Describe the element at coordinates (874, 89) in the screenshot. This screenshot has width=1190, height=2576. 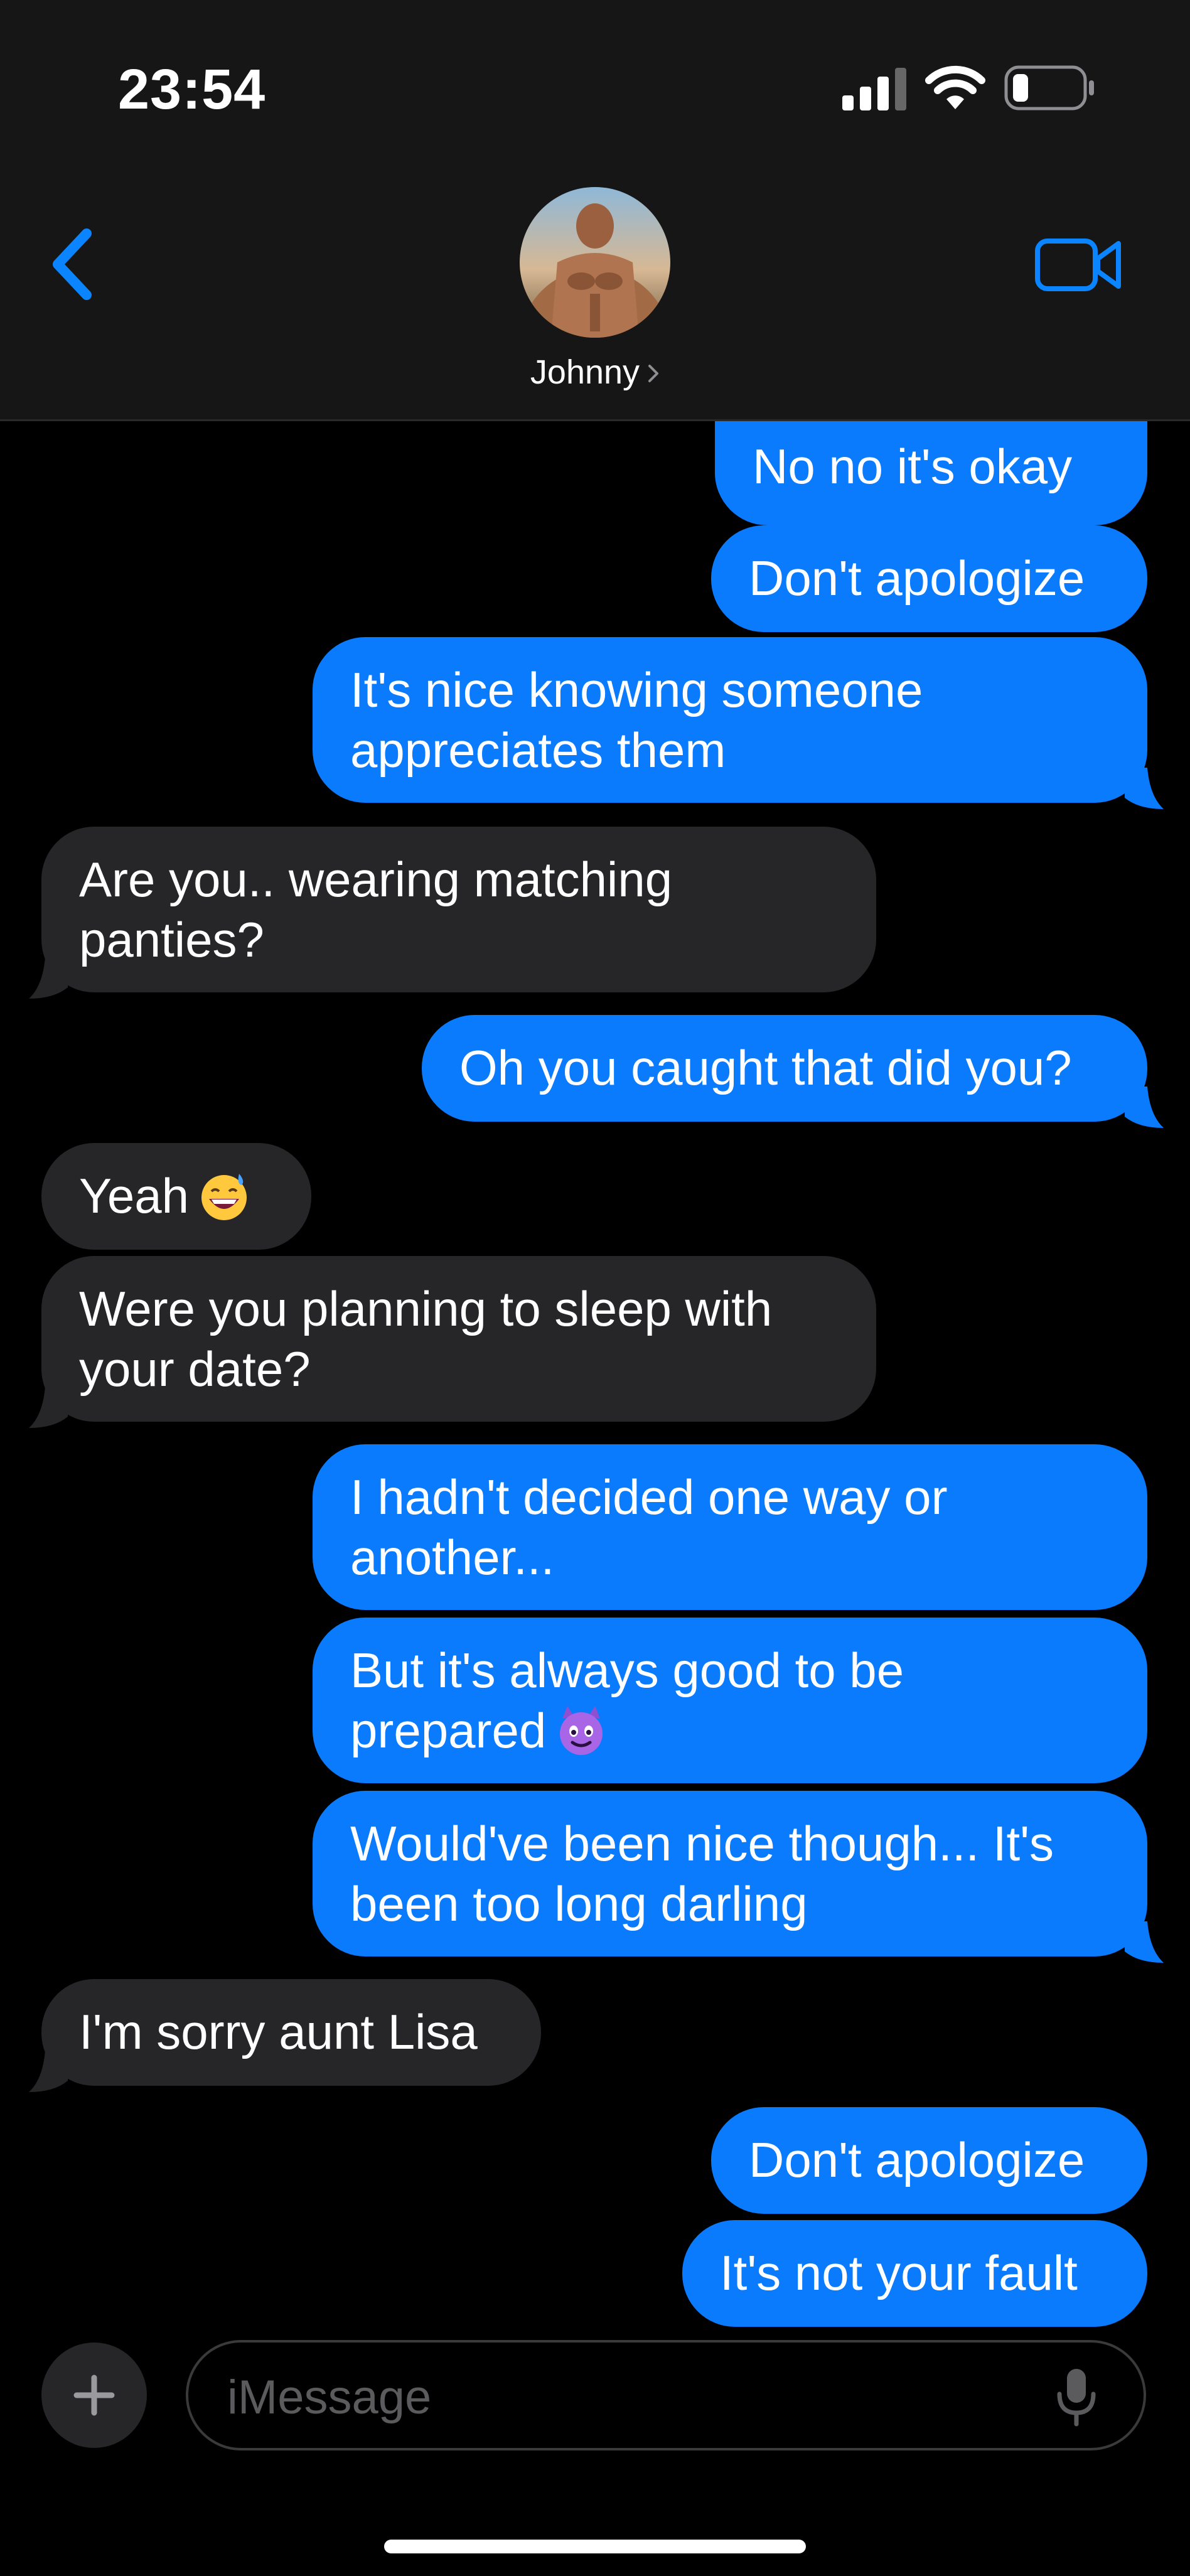
I see `cellular-signal-icon` at that location.